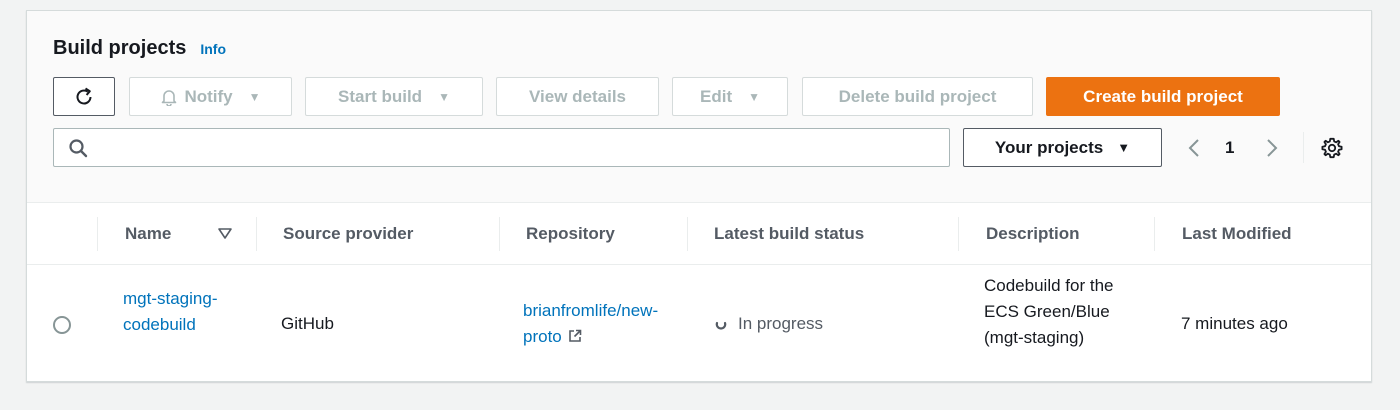  Describe the element at coordinates (781, 323) in the screenshot. I see `build-status-label: In progress` at that location.